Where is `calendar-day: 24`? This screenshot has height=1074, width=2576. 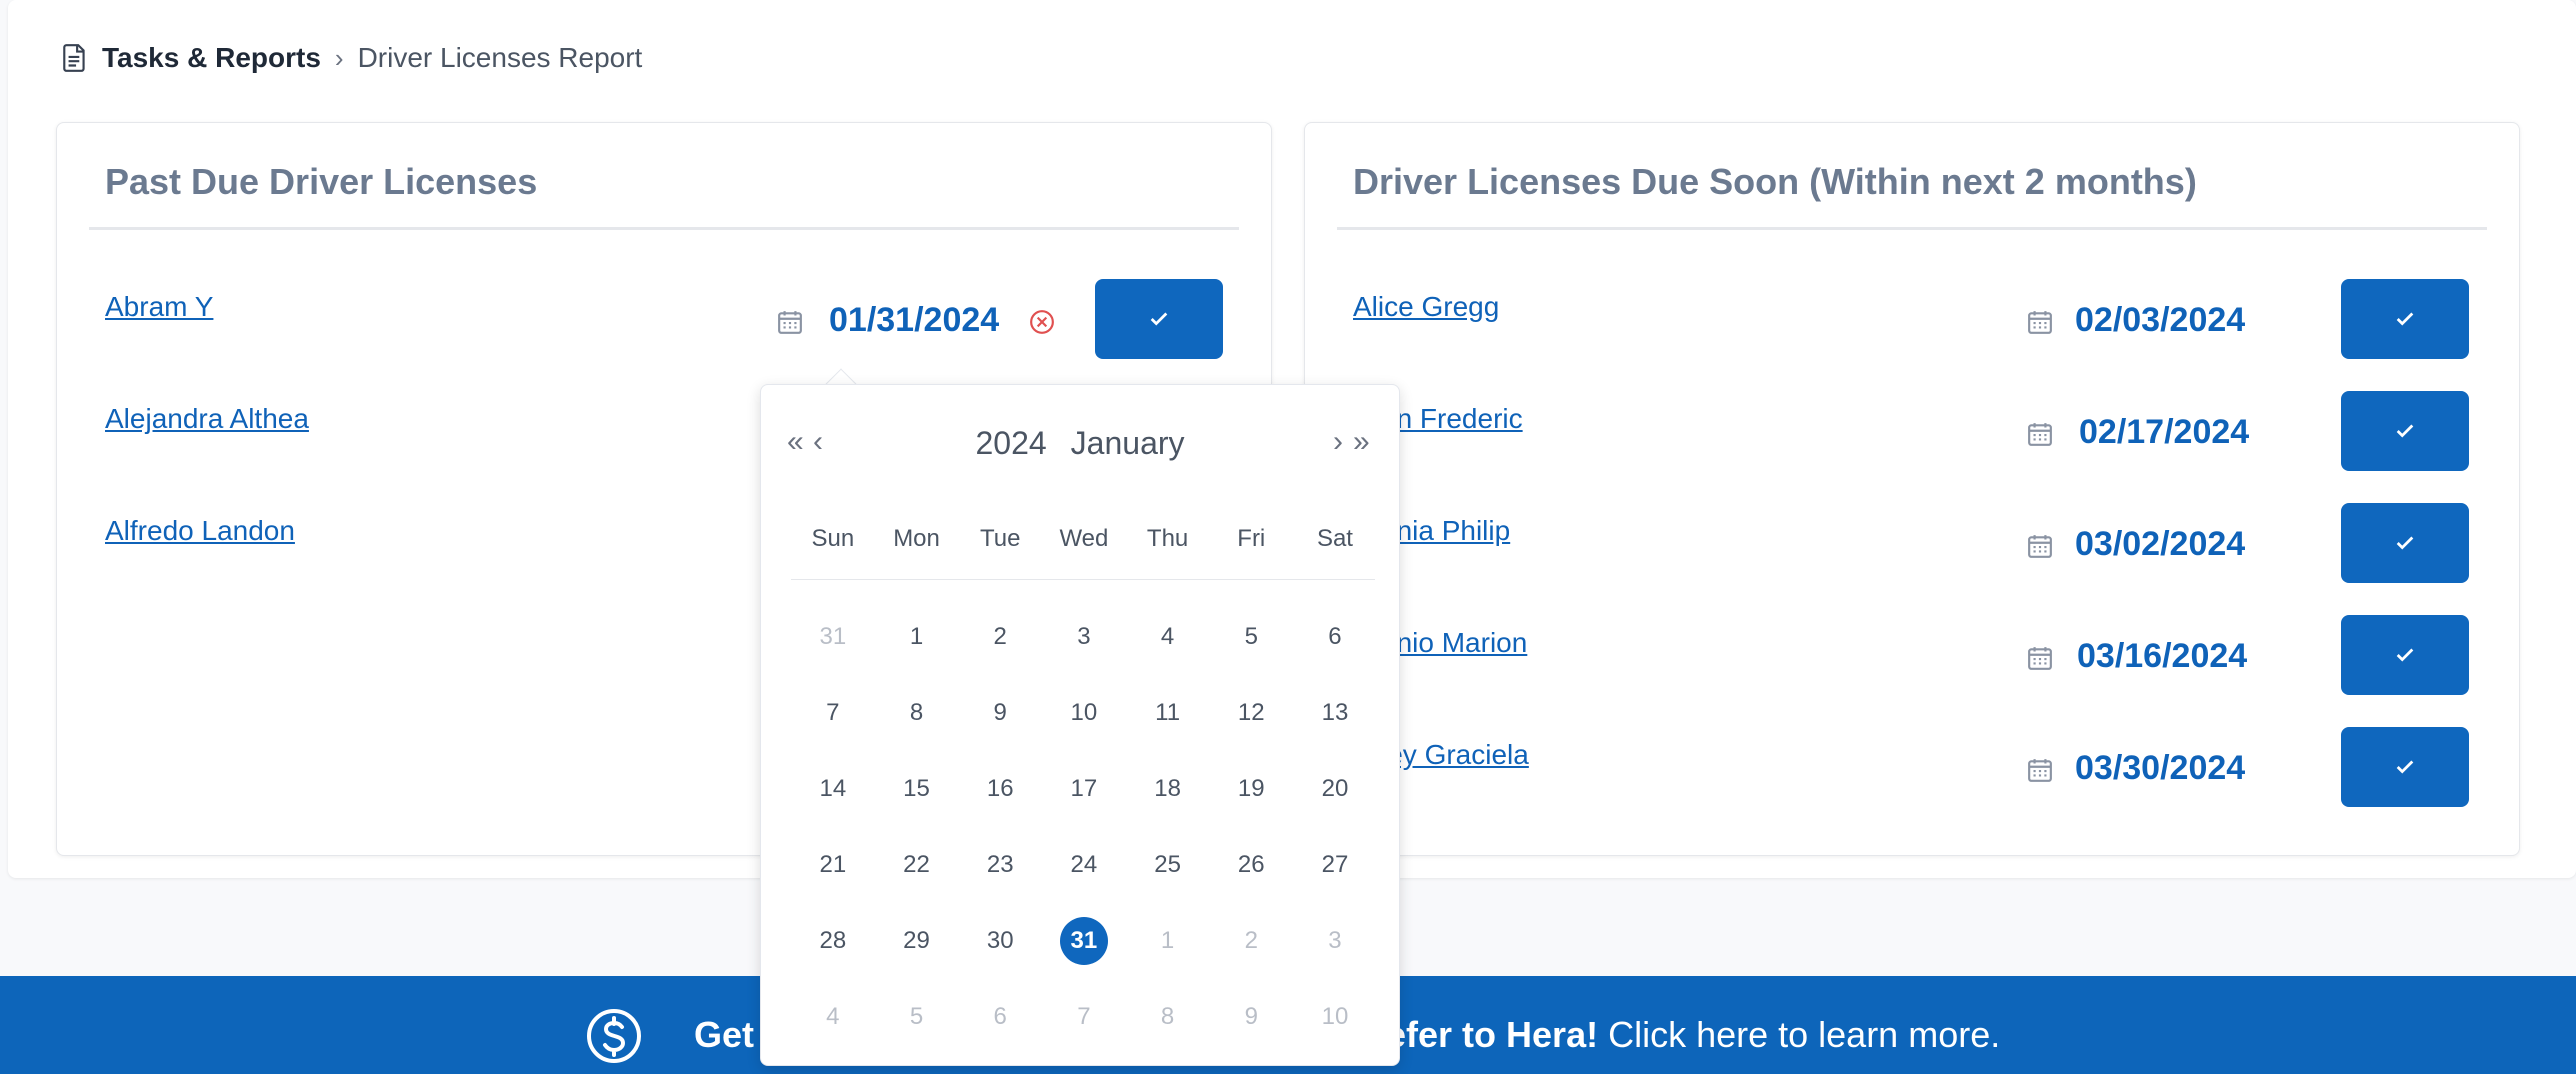 calendar-day: 24 is located at coordinates (1084, 865).